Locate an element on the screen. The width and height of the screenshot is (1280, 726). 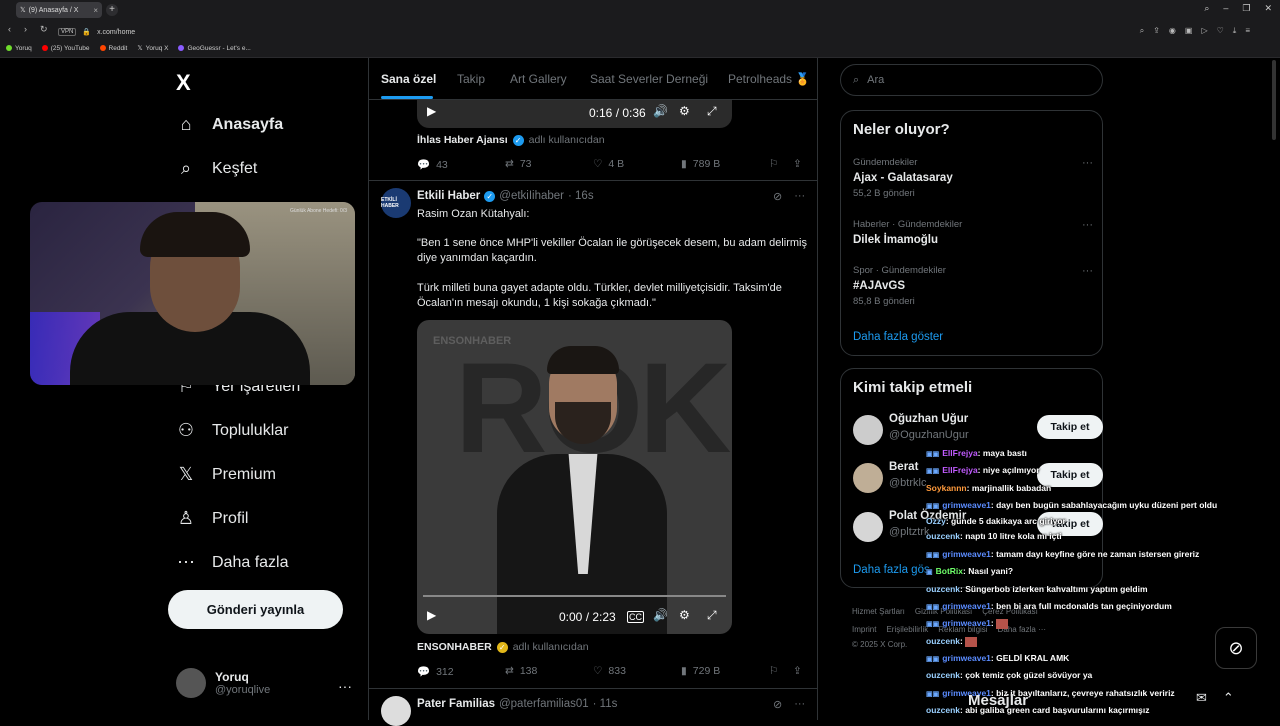
footer-link: Erişilebilirlik is located at coordinates (907, 629).